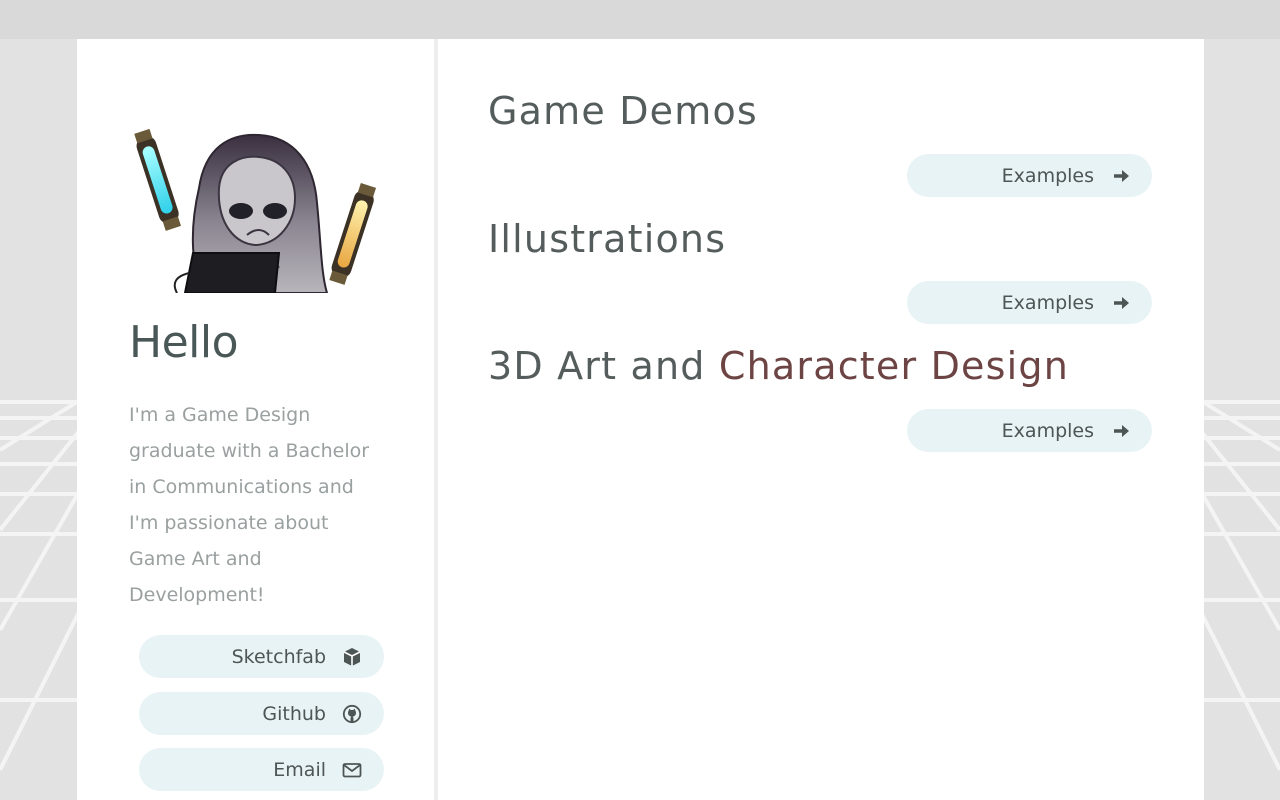  What do you see at coordinates (195, 559) in the screenshot?
I see `bio-line: Game Art and` at bounding box center [195, 559].